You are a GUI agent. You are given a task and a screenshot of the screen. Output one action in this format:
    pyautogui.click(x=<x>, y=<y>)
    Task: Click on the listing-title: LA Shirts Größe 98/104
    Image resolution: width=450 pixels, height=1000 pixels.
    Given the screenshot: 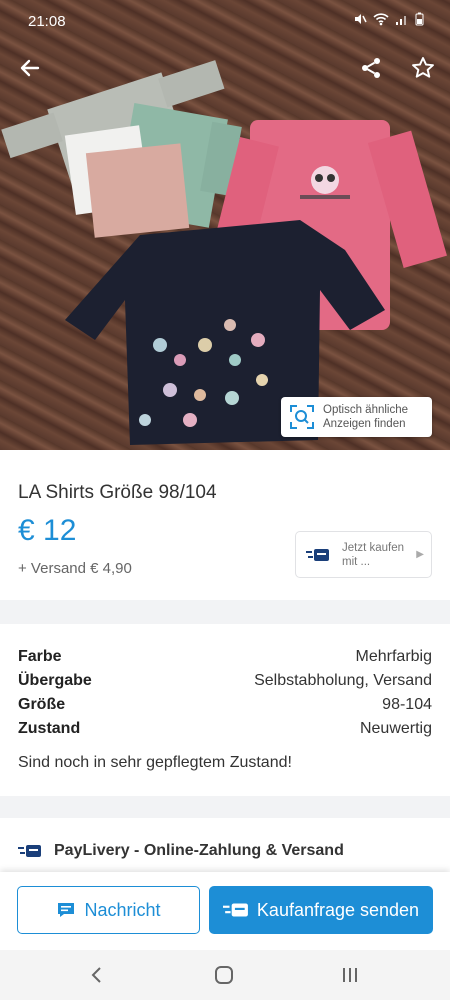 What is the action you would take?
    pyautogui.click(x=117, y=492)
    